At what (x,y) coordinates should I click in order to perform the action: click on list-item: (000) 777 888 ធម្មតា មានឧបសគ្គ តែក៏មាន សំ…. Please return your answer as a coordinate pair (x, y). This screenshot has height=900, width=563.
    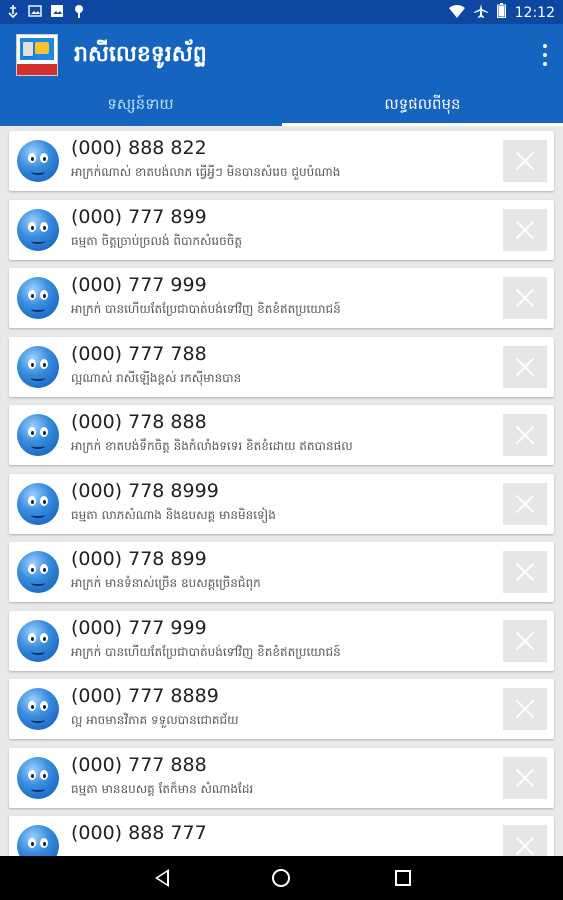
    Looking at the image, I should click on (281, 777).